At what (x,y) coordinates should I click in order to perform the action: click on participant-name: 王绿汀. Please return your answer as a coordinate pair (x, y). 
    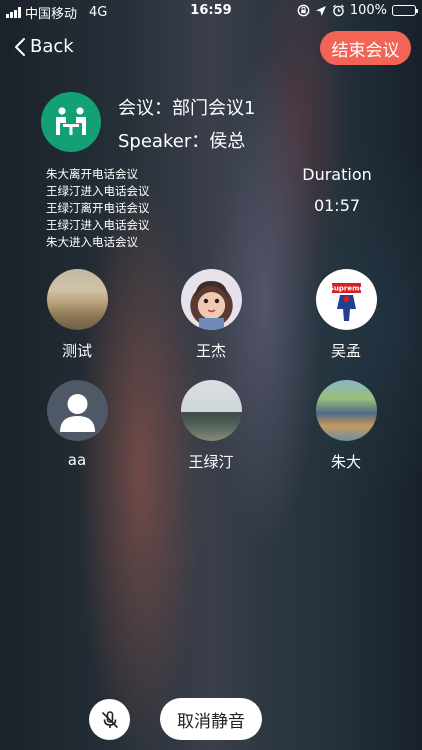
    Looking at the image, I should click on (211, 462).